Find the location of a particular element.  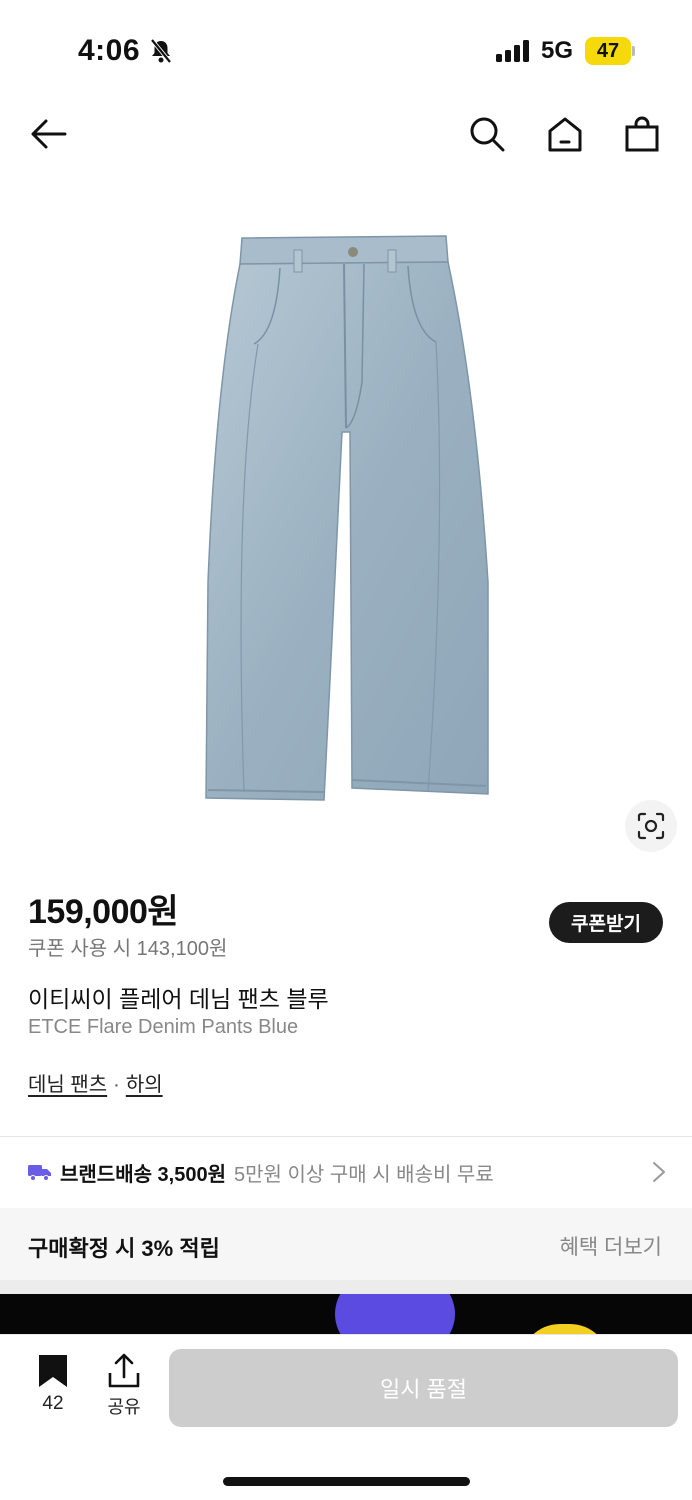

section-gap is located at coordinates (346, 1287).